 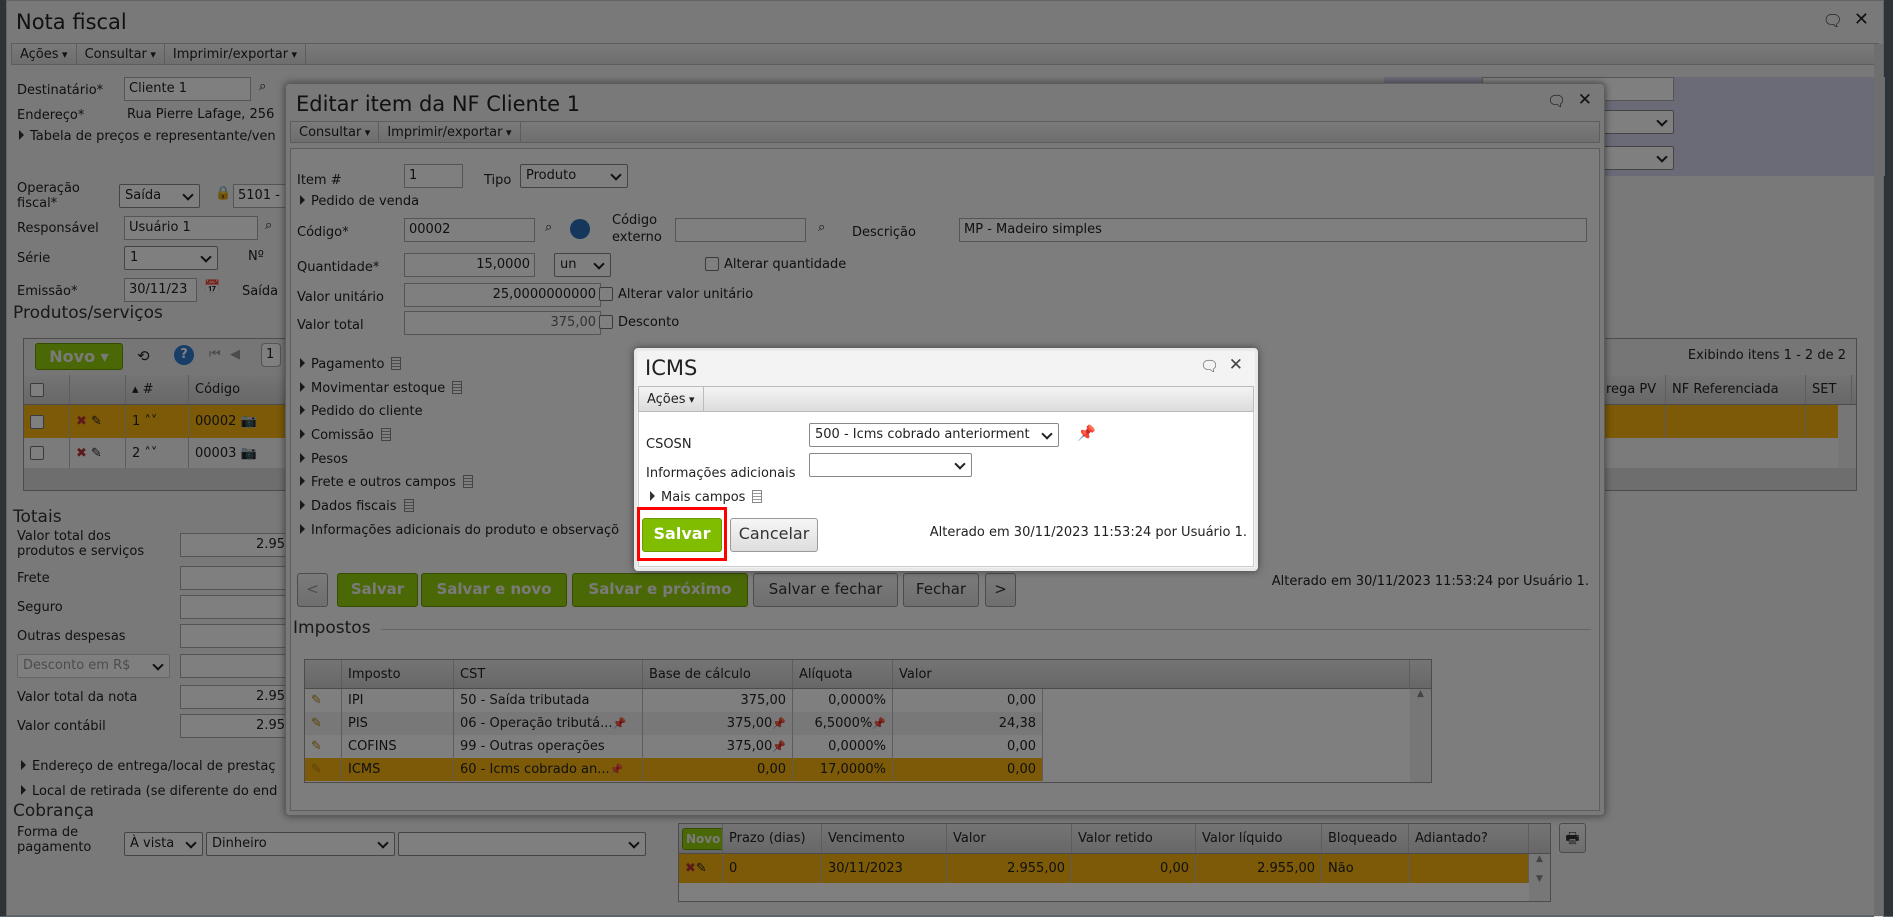 What do you see at coordinates (706, 497) in the screenshot?
I see `mais-campos-toggle: Mais campos` at bounding box center [706, 497].